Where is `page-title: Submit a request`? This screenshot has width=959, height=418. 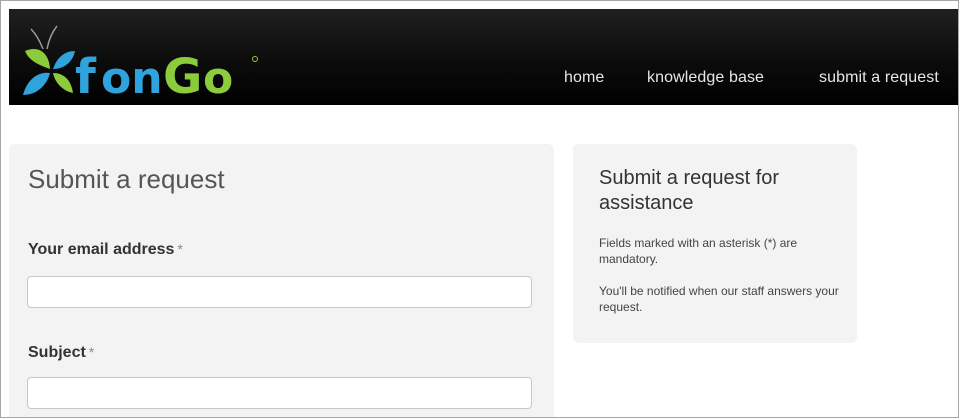 page-title: Submit a request is located at coordinates (126, 179).